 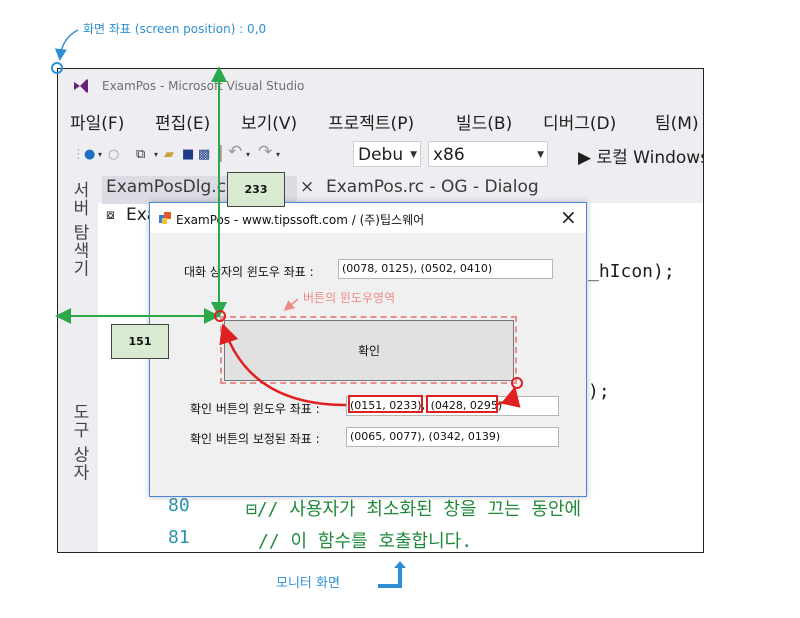 I want to click on button-area-label: 버튼의 윈도우영역, so click(x=349, y=298).